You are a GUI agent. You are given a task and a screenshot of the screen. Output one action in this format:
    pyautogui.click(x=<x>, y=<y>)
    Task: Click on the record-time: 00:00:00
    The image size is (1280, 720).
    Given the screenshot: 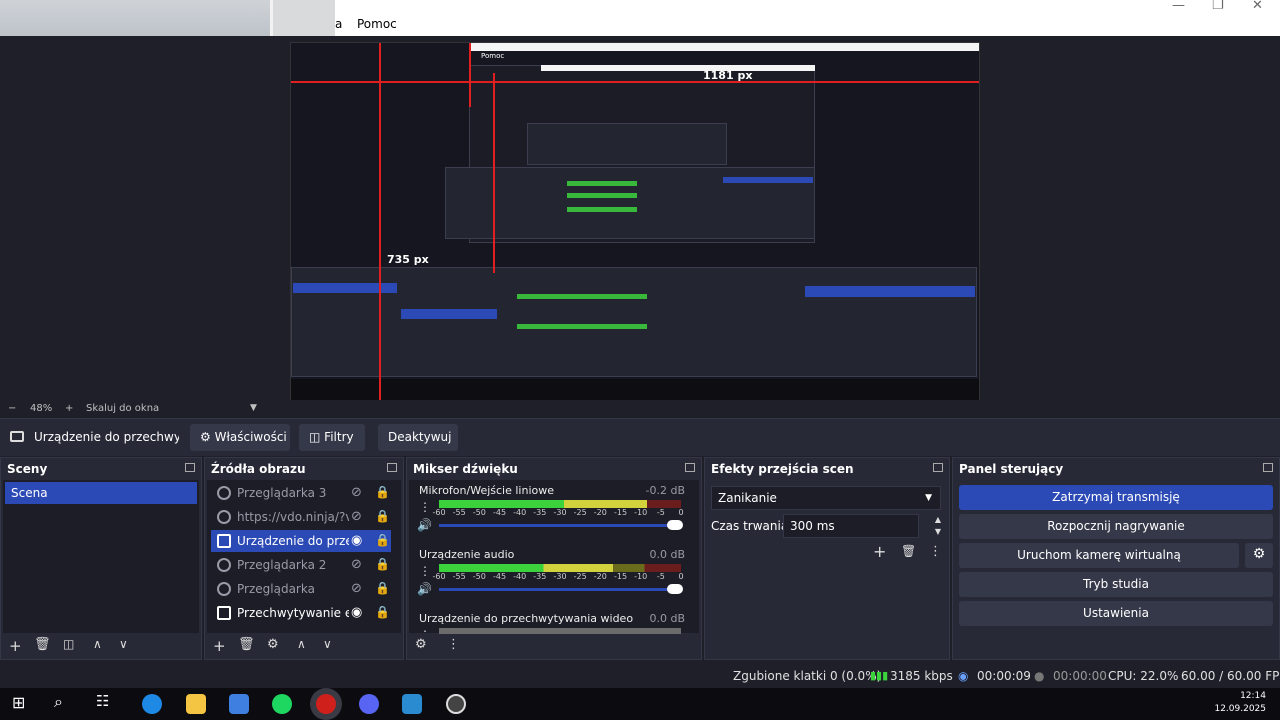 What is the action you would take?
    pyautogui.click(x=1080, y=676)
    